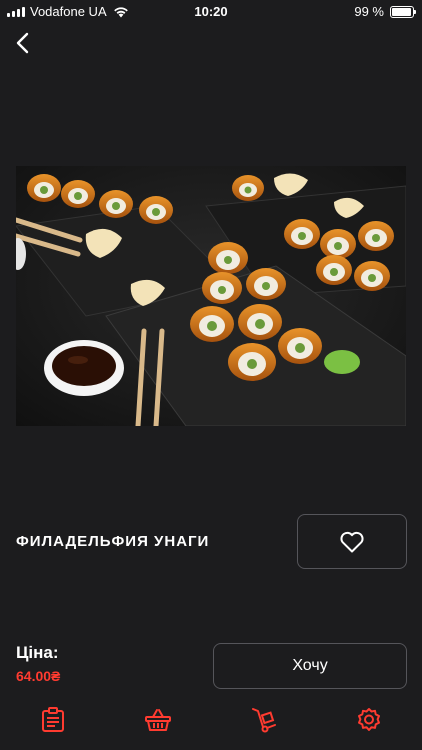 This screenshot has height=750, width=422. I want to click on price-value: 64.00₴, so click(38, 676).